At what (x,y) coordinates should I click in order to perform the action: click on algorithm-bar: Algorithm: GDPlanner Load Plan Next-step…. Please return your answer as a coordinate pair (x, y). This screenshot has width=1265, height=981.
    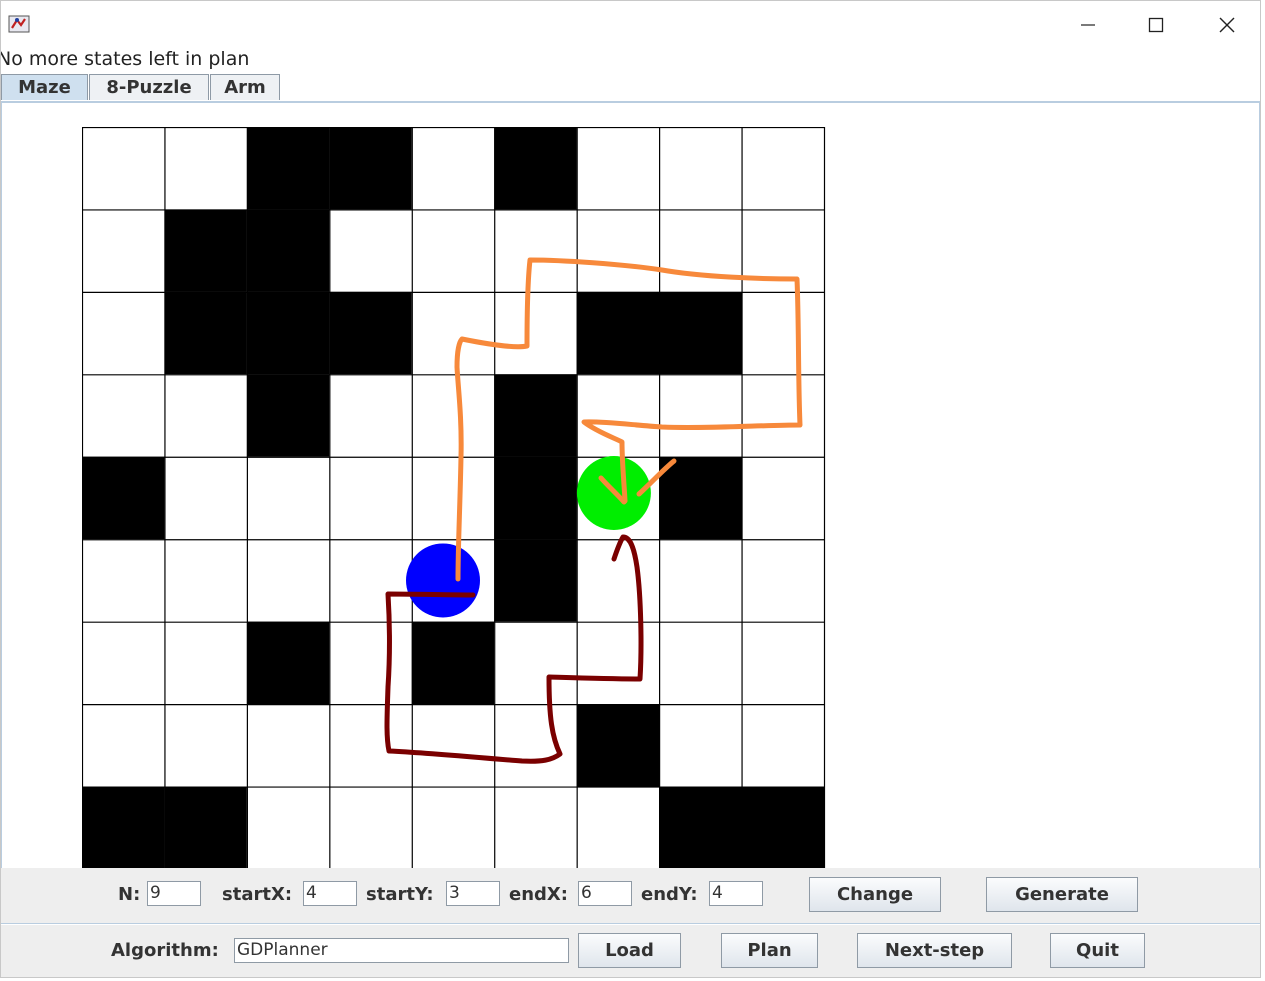
    Looking at the image, I should click on (630, 951).